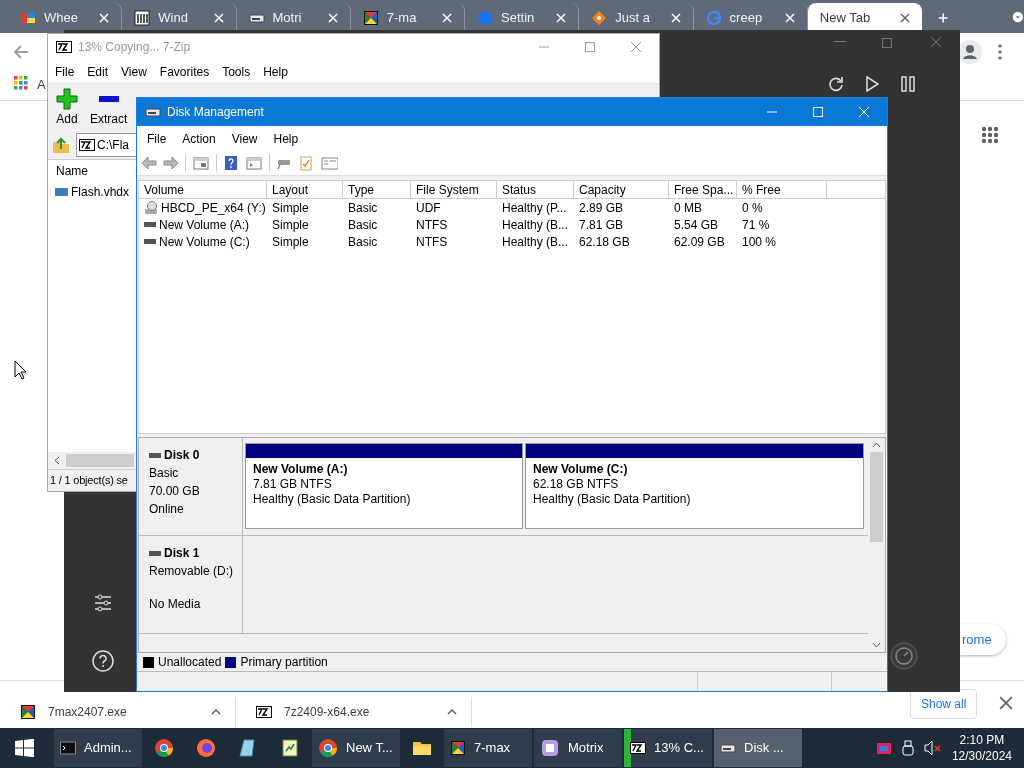  Describe the element at coordinates (98, 71) in the screenshot. I see `menu-item: Edit` at that location.